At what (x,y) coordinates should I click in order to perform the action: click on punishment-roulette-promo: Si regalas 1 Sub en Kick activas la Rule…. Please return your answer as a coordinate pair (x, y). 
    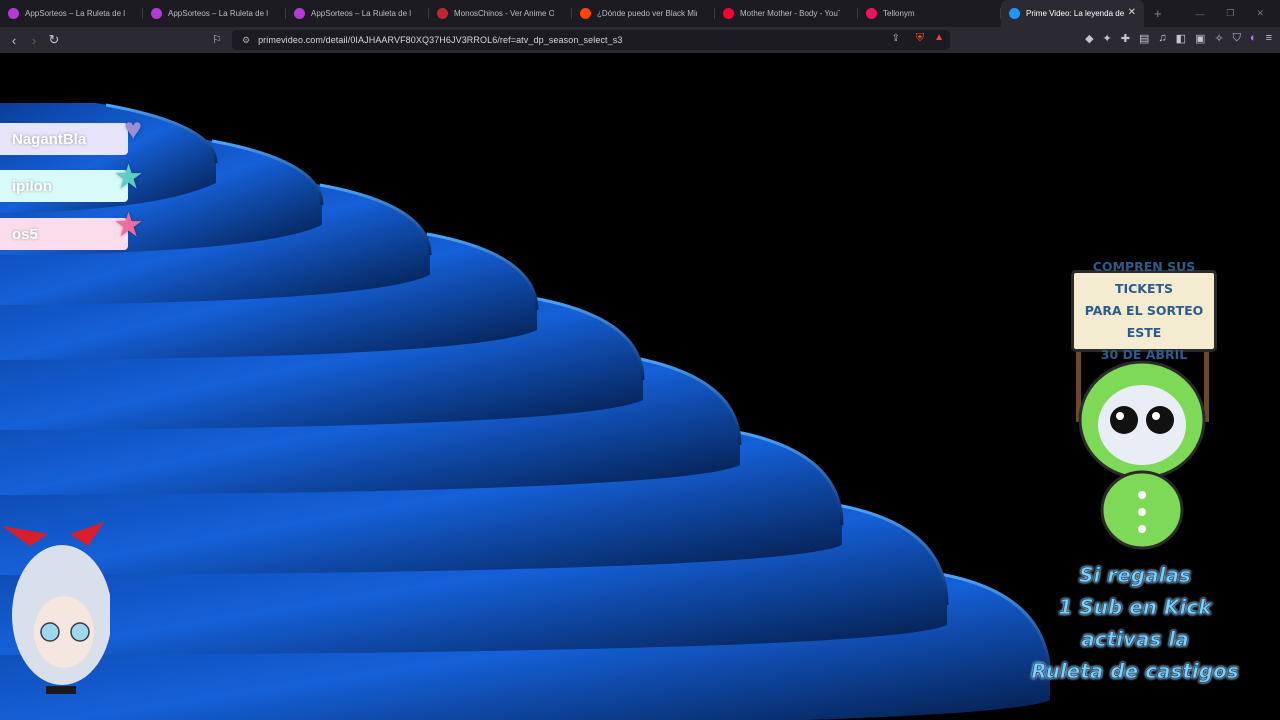
    Looking at the image, I should click on (1135, 623).